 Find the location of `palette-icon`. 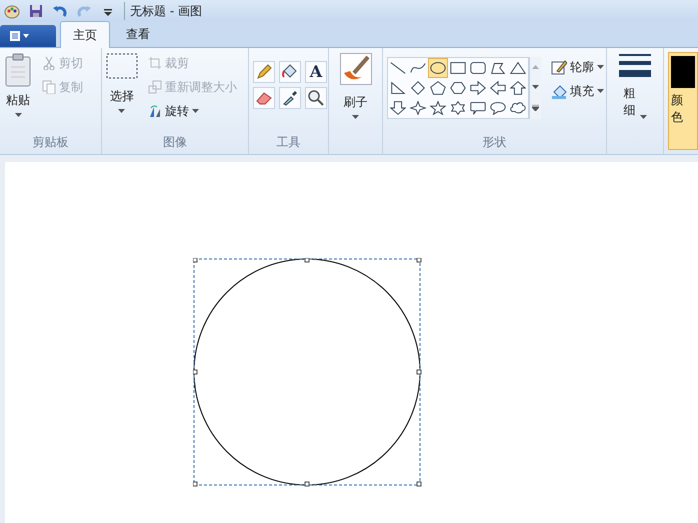

palette-icon is located at coordinates (12, 11).